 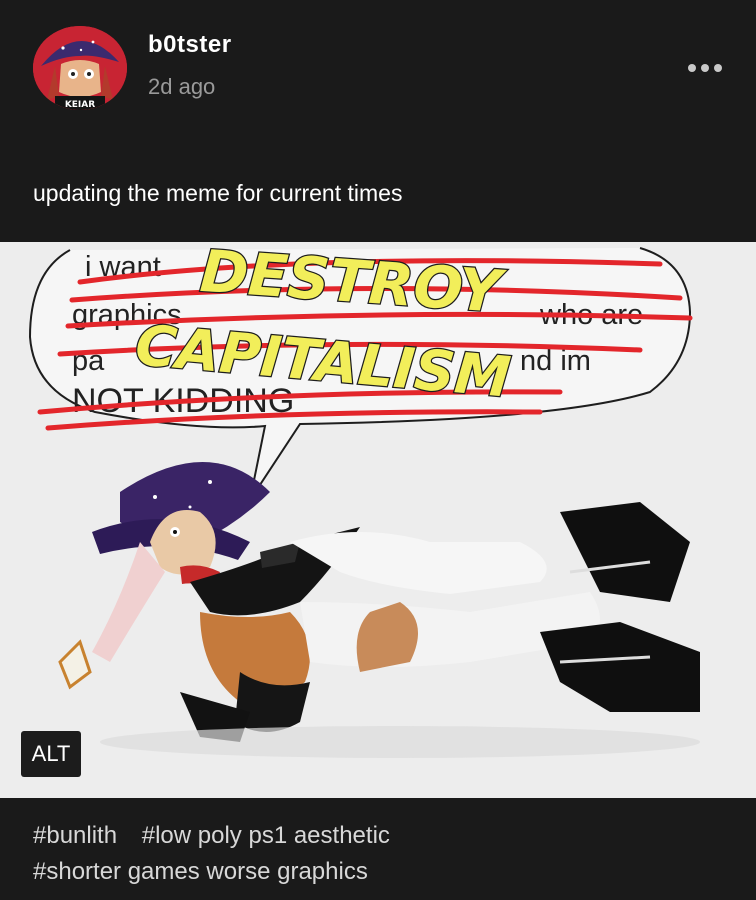 I want to click on boot-upper, so click(x=625, y=552).